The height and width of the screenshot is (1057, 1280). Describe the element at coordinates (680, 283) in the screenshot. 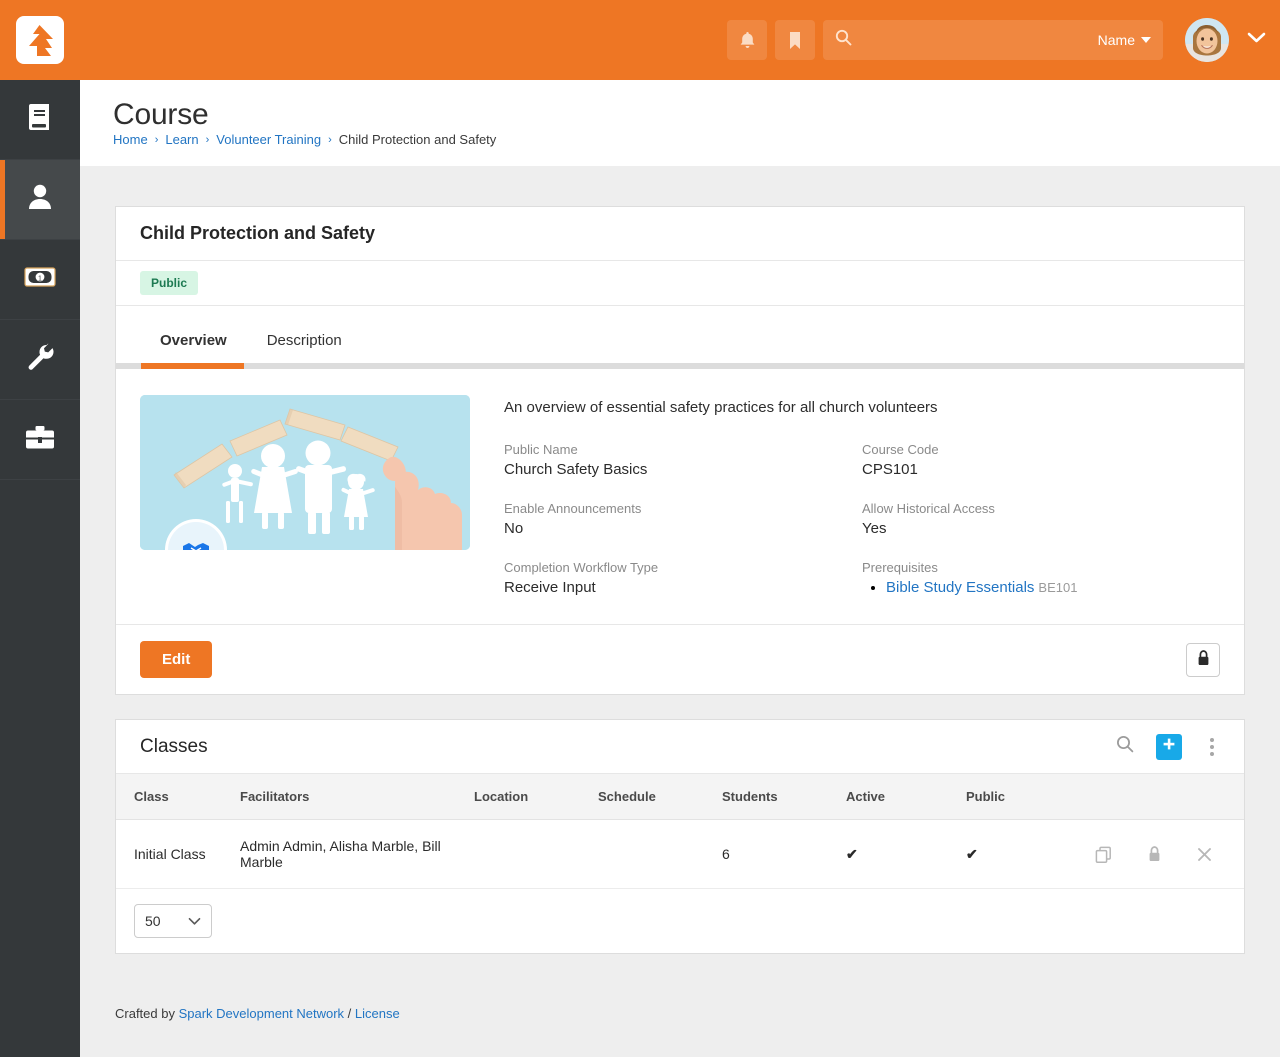

I see `course-status-row: Public` at that location.